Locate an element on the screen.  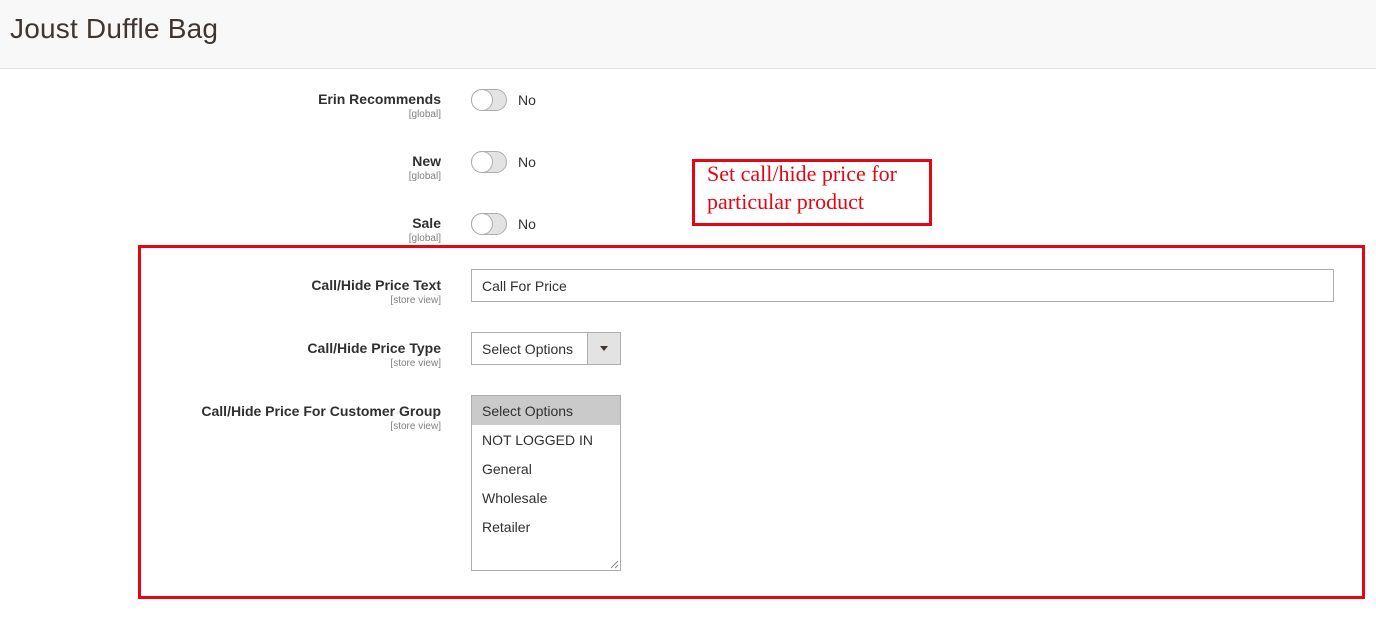
page-title: Joust Duffle Bag is located at coordinates (114, 28).